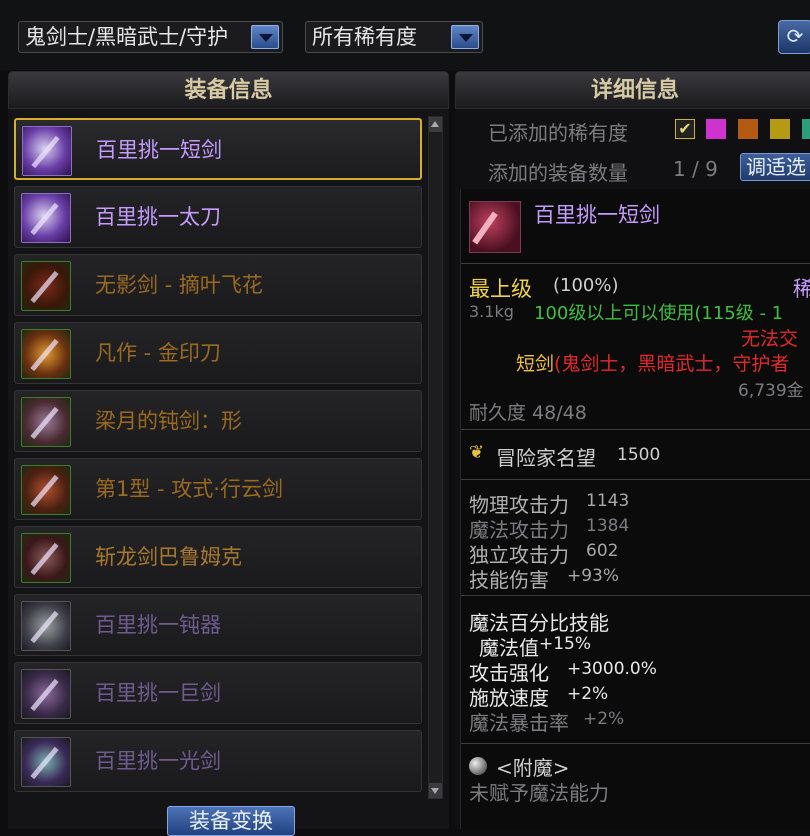 The height and width of the screenshot is (836, 810). Describe the element at coordinates (509, 580) in the screenshot. I see `stat-label: 技能伤害` at that location.